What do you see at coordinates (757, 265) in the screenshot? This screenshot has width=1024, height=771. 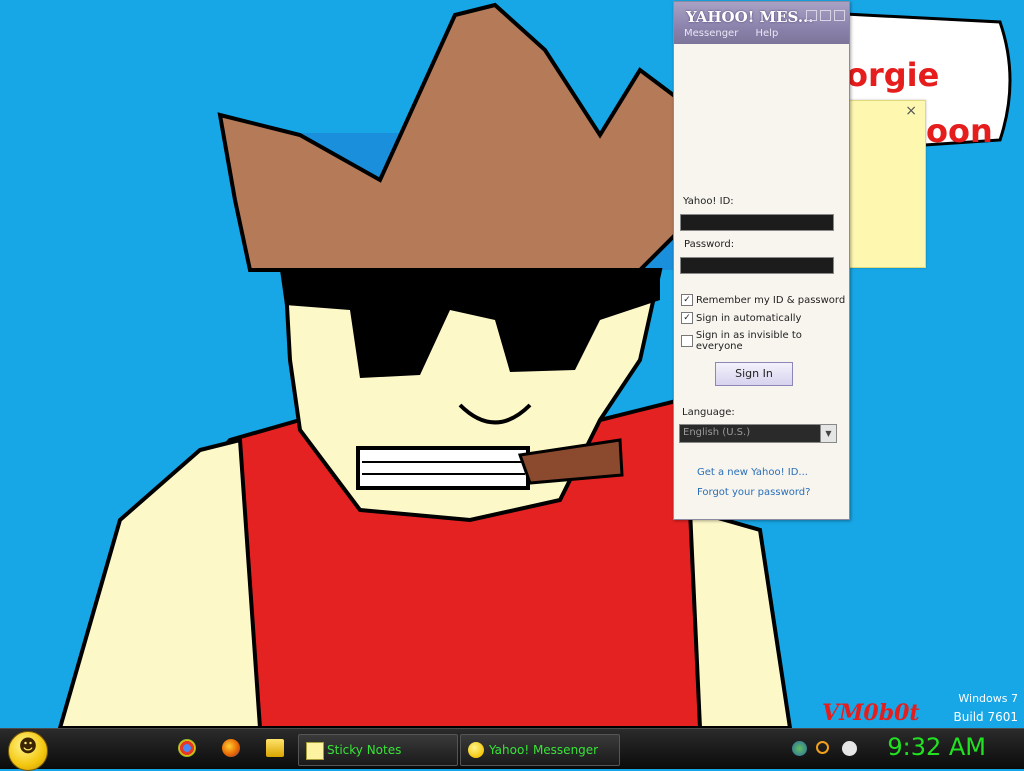 I see `password-input` at bounding box center [757, 265].